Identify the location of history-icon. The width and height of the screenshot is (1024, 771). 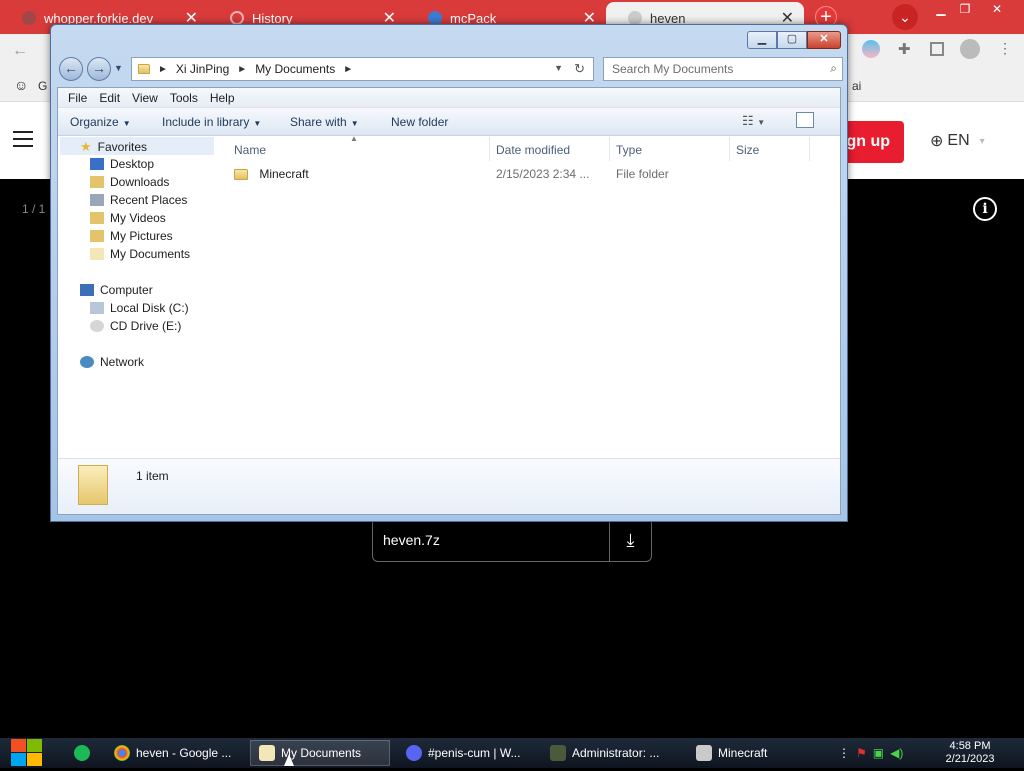
(237, 18).